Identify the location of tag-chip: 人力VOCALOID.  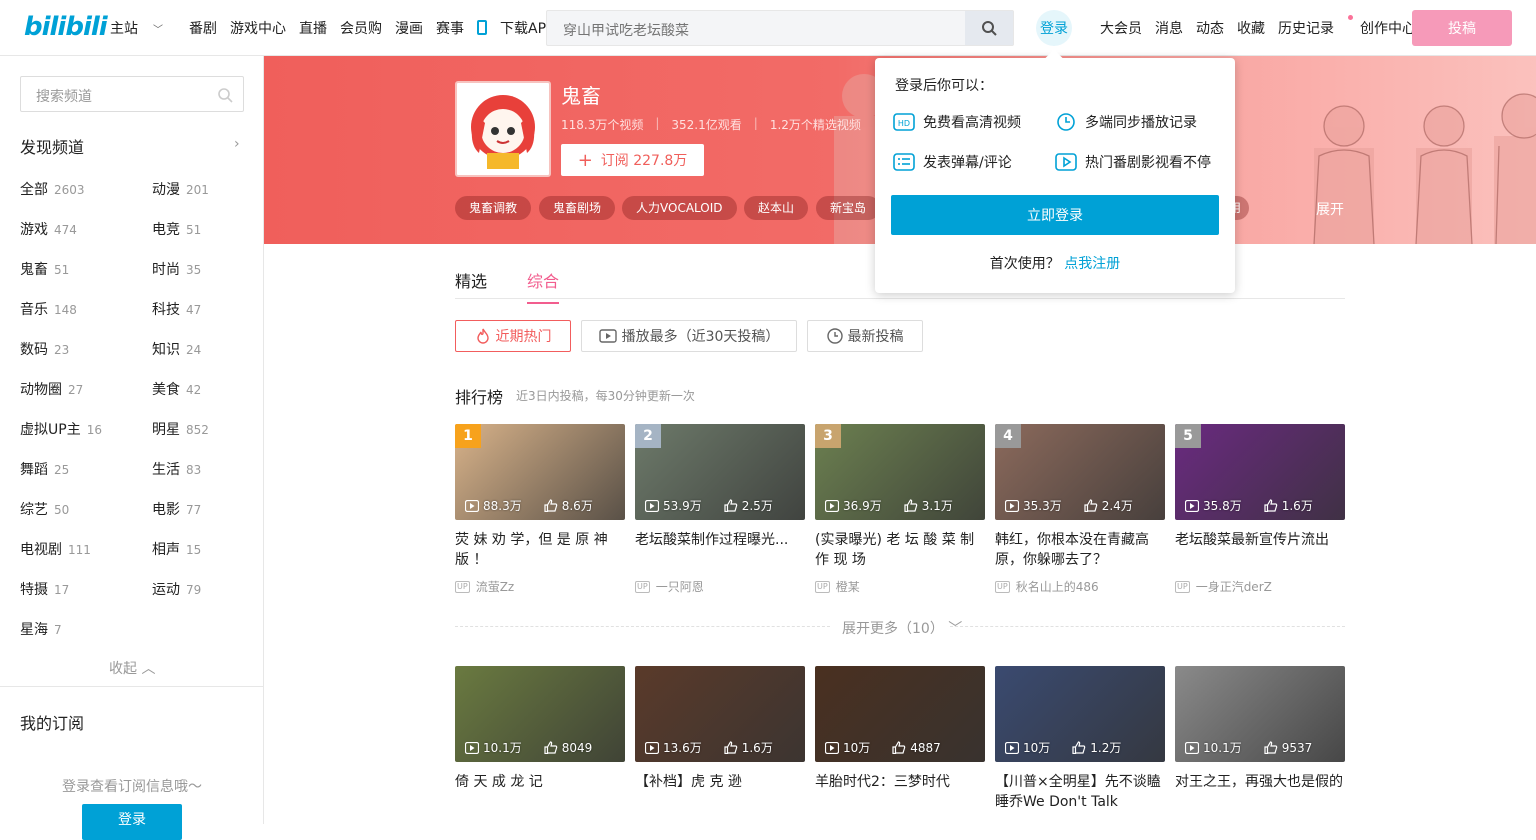
(679, 208).